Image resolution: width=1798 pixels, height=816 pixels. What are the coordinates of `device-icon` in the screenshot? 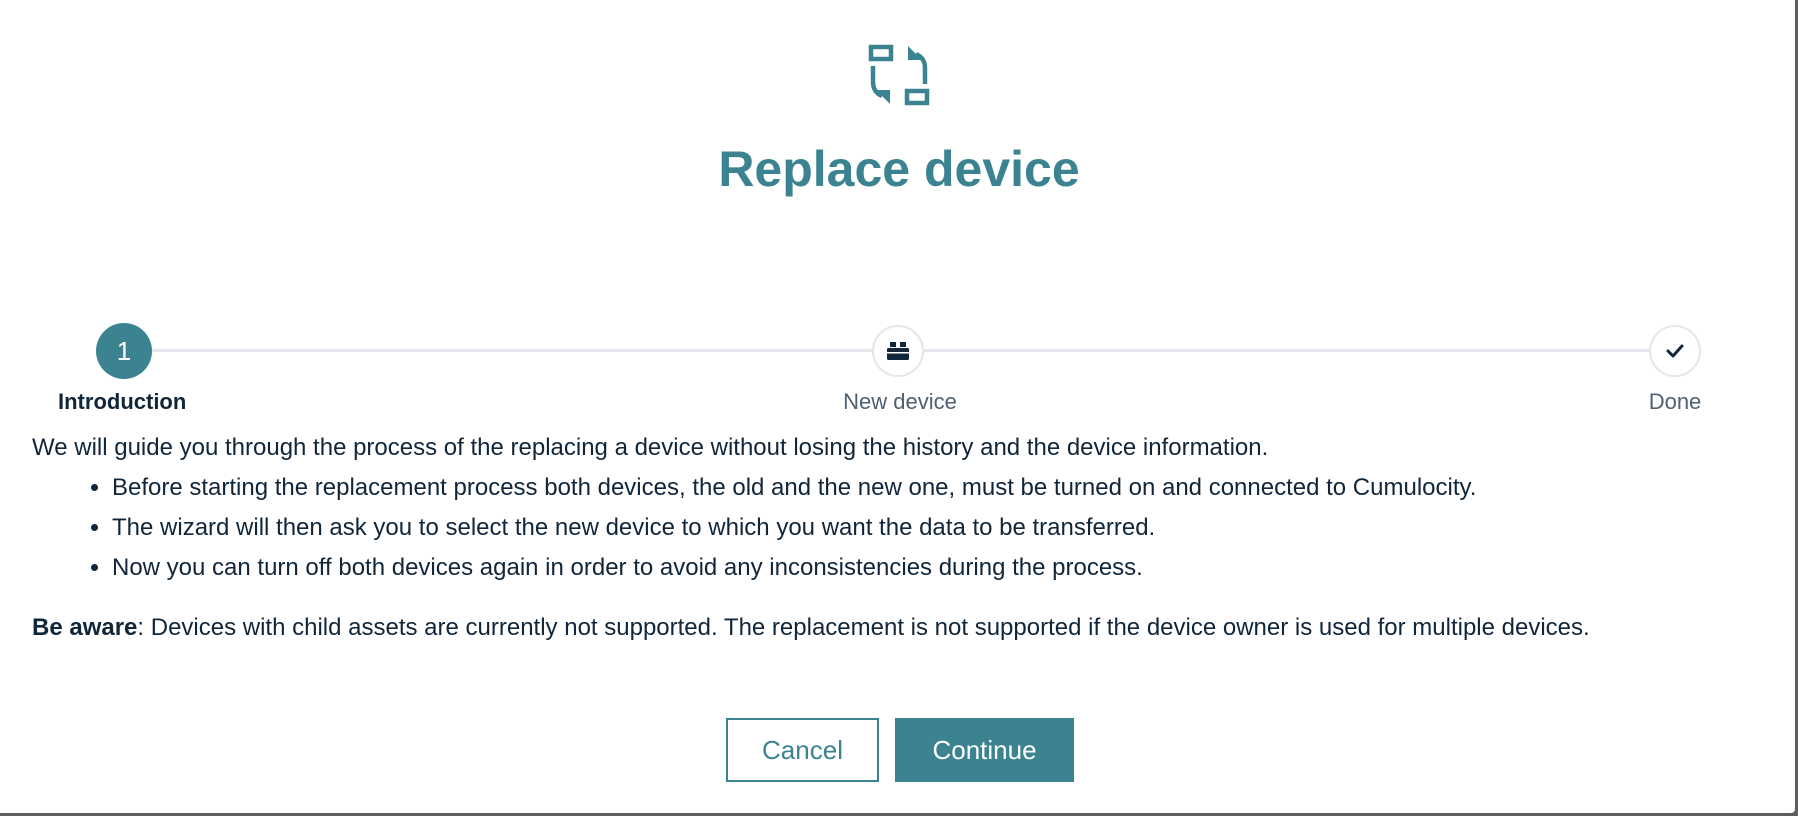 It's located at (898, 351).